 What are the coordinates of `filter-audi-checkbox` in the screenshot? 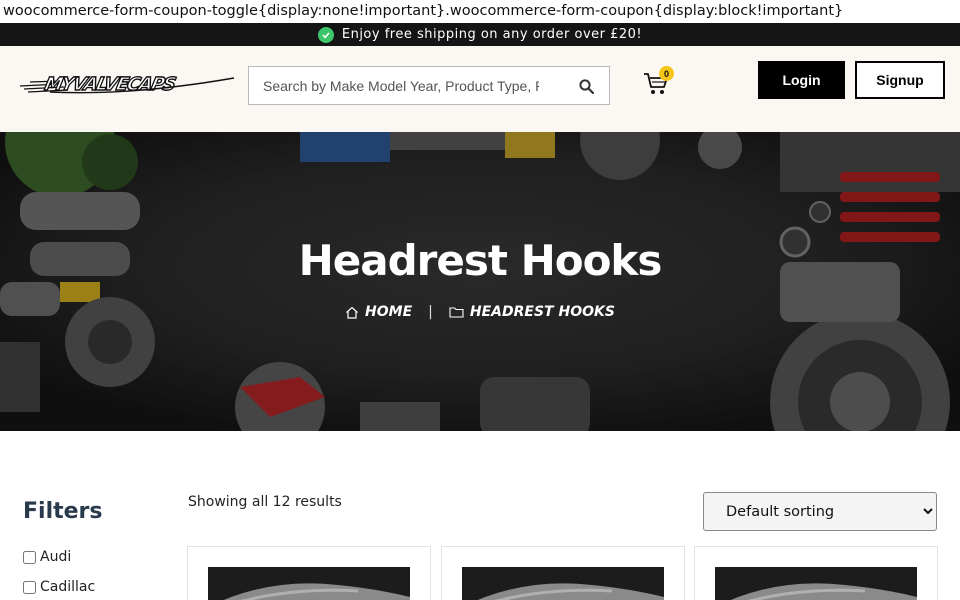 It's located at (29, 557).